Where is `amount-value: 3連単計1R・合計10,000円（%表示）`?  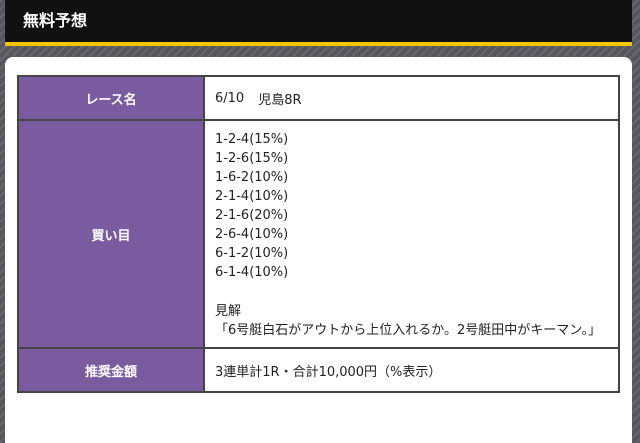
amount-value: 3連単計1R・合計10,000円（%表示） is located at coordinates (328, 372).